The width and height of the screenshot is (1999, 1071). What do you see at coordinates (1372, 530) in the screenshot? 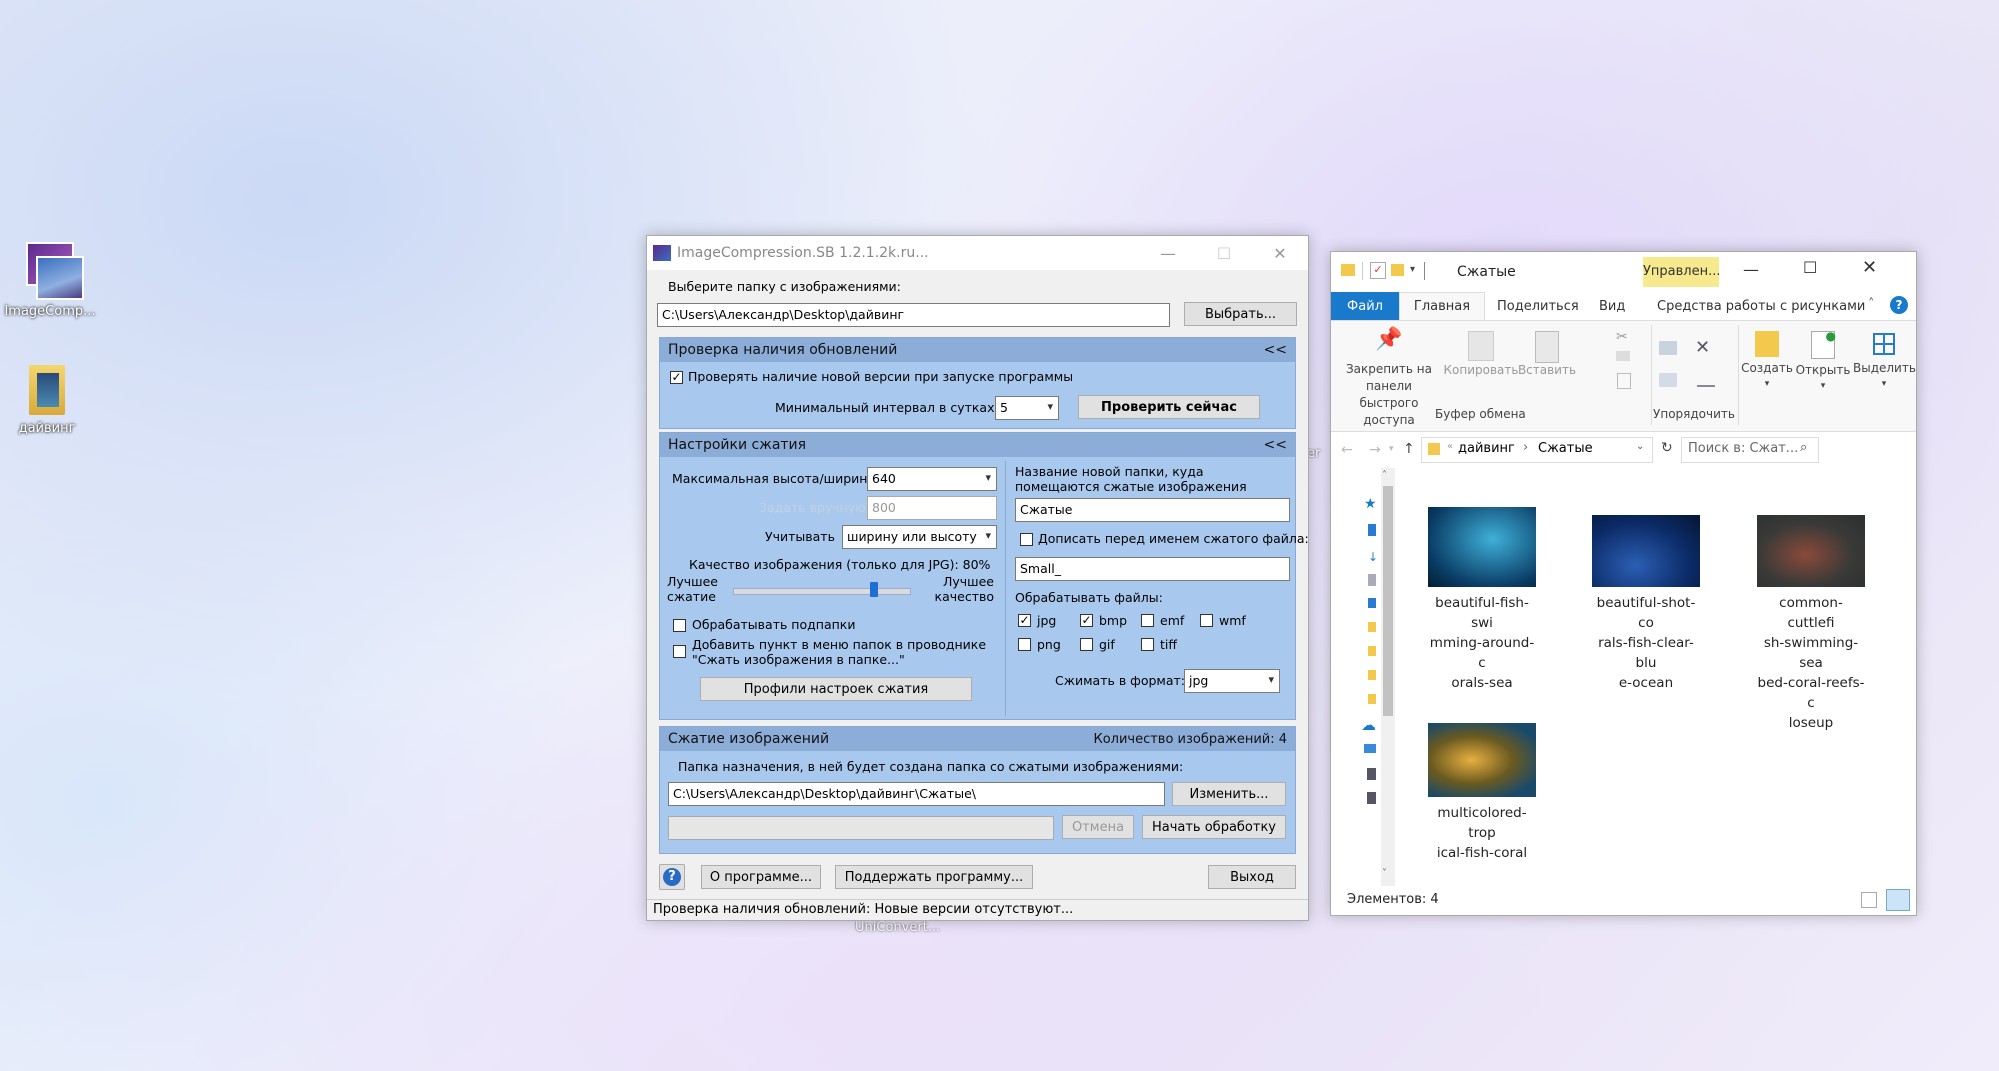
I see `desktop-nav-icon` at bounding box center [1372, 530].